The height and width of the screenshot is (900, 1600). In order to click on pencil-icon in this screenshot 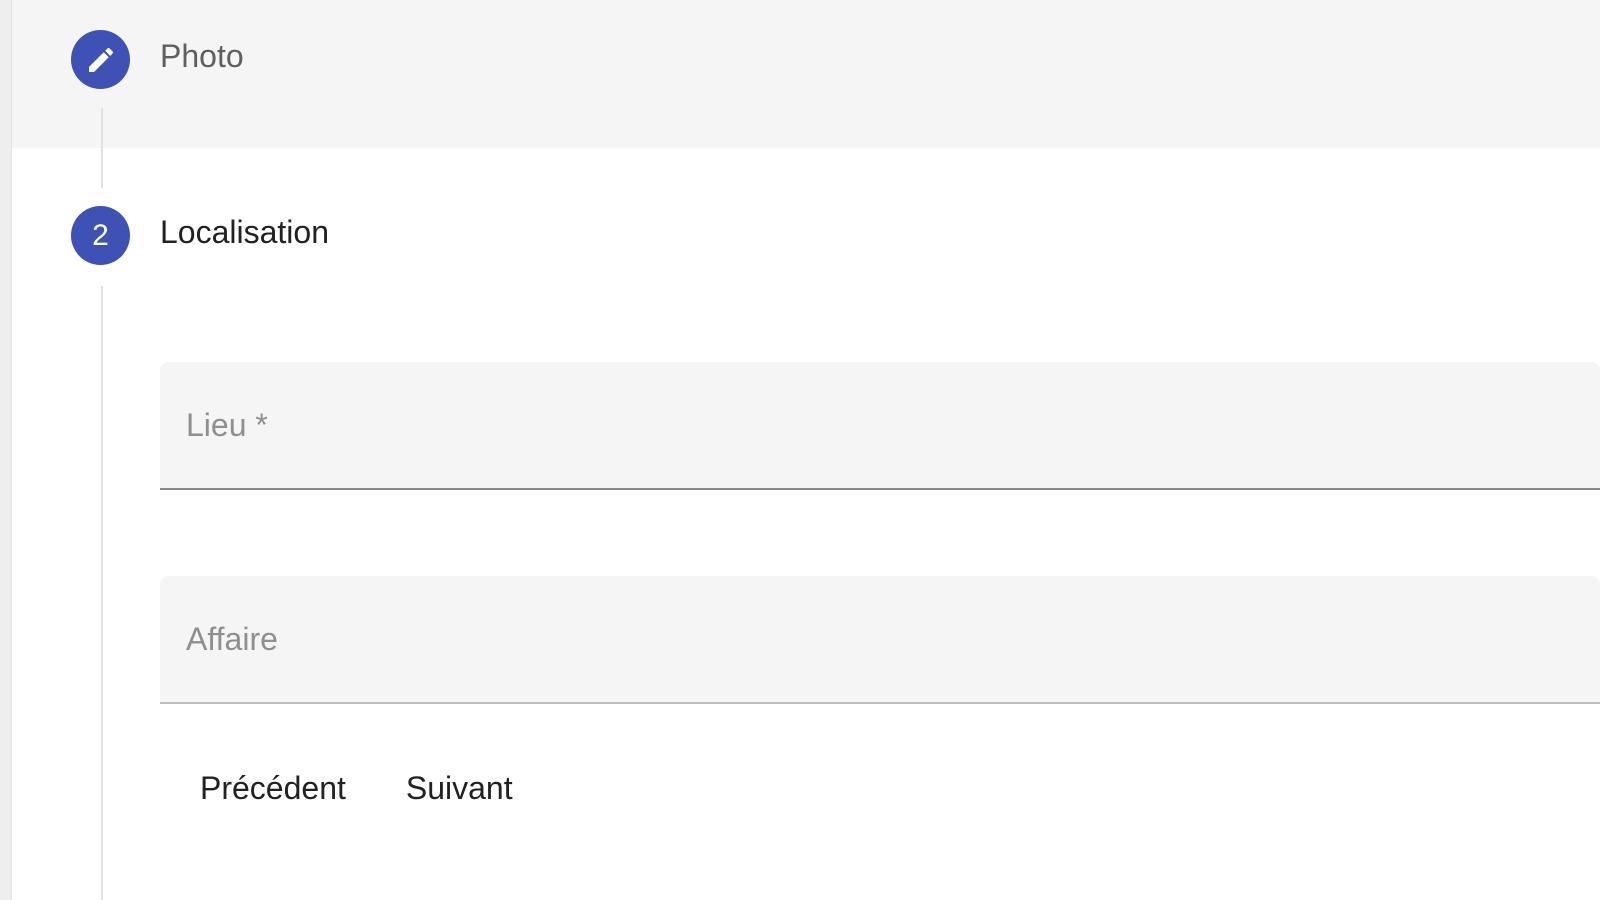, I will do `click(100, 59)`.